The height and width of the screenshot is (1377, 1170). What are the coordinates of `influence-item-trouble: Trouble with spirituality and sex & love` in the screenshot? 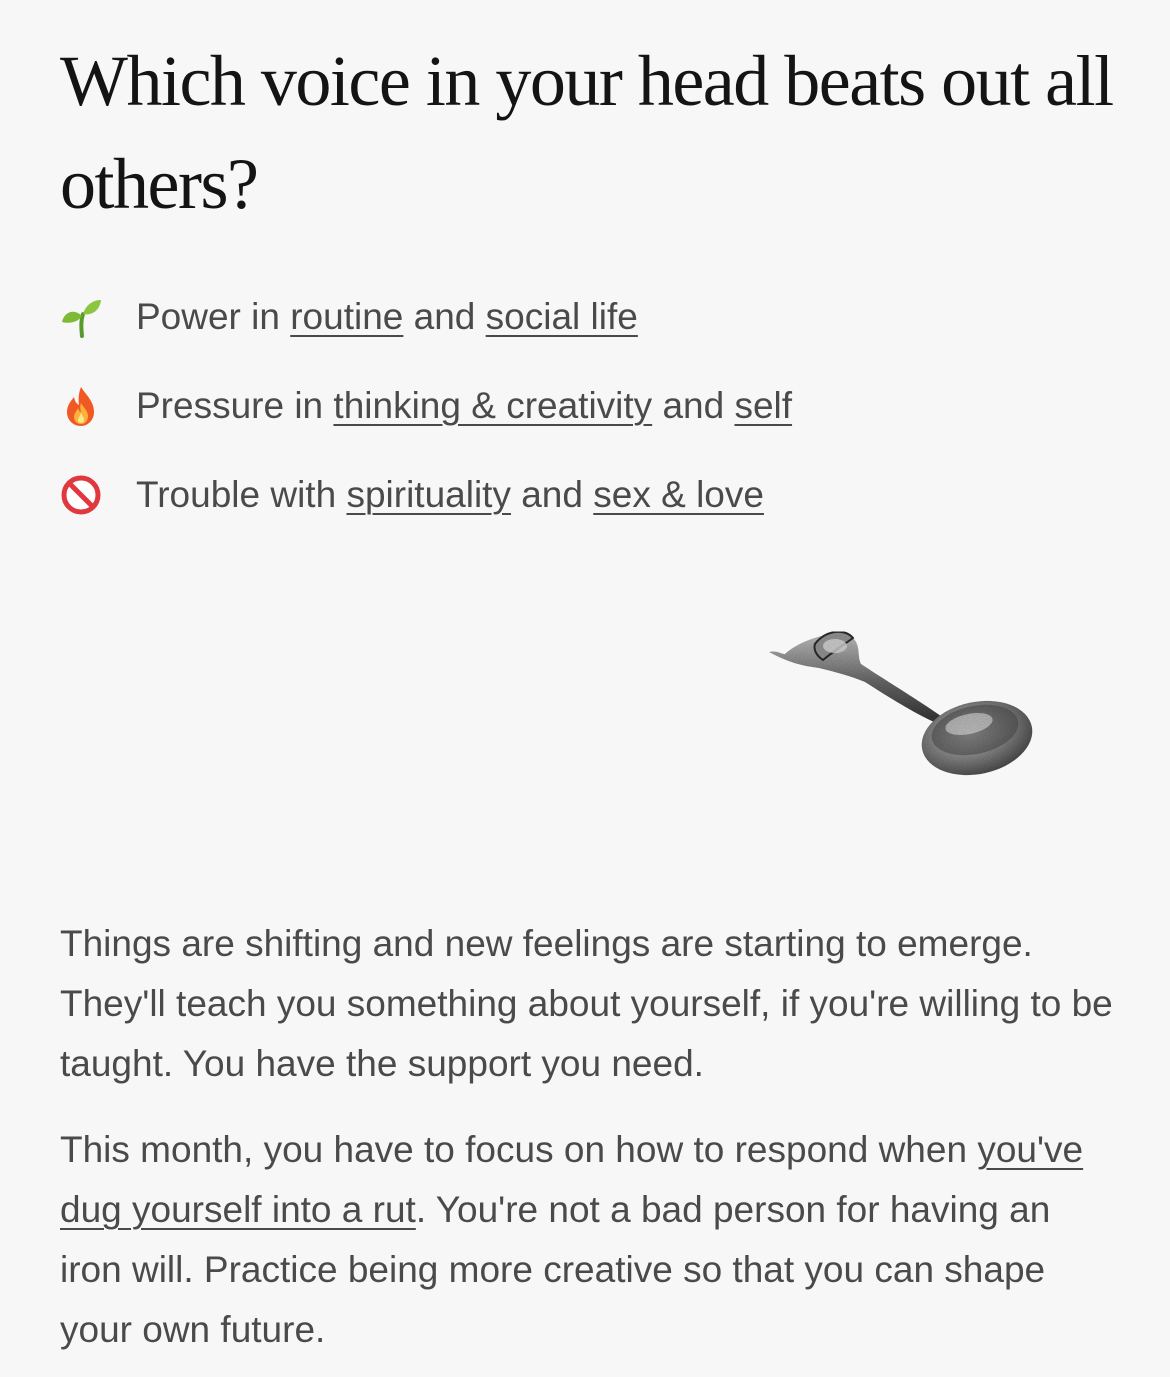 It's located at (426, 494).